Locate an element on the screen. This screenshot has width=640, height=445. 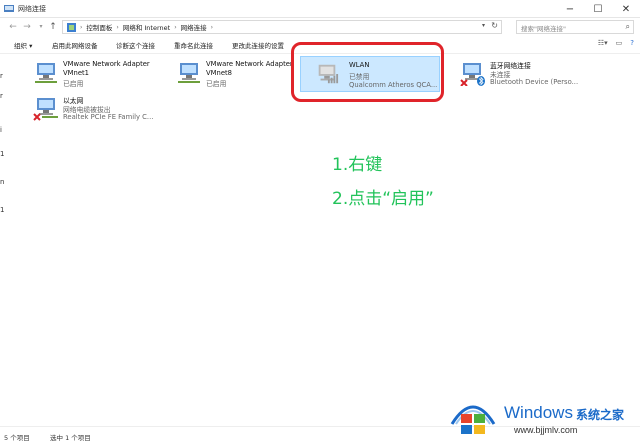
highlight-circle is located at coordinates (367, 72).